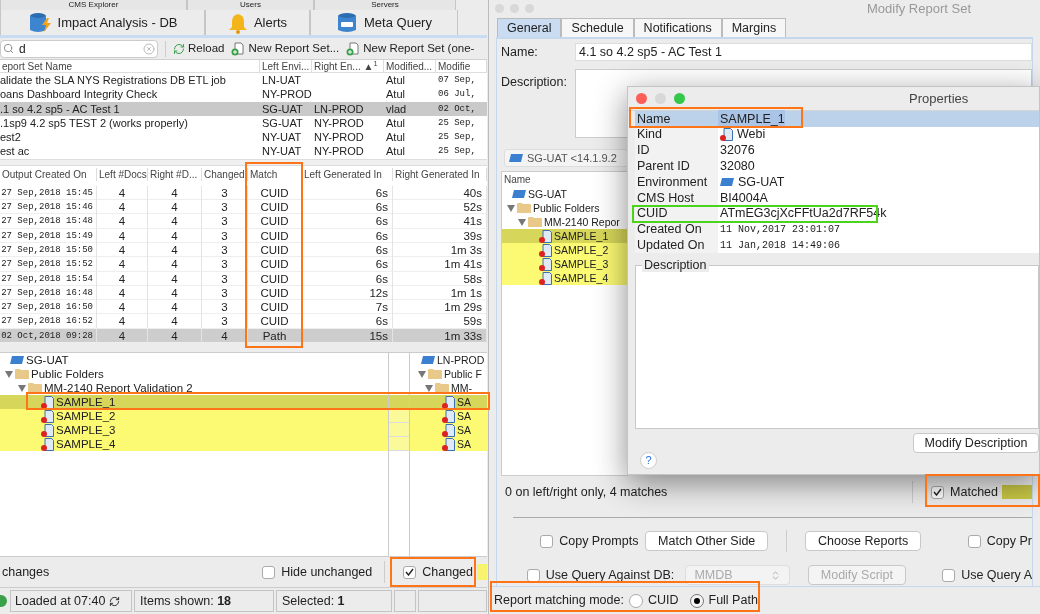 This screenshot has width=1040, height=614. I want to click on table-row: 27 Sep,2018 16:50 4 4 3 CUID 7s 1m 29s, so click(243, 307).